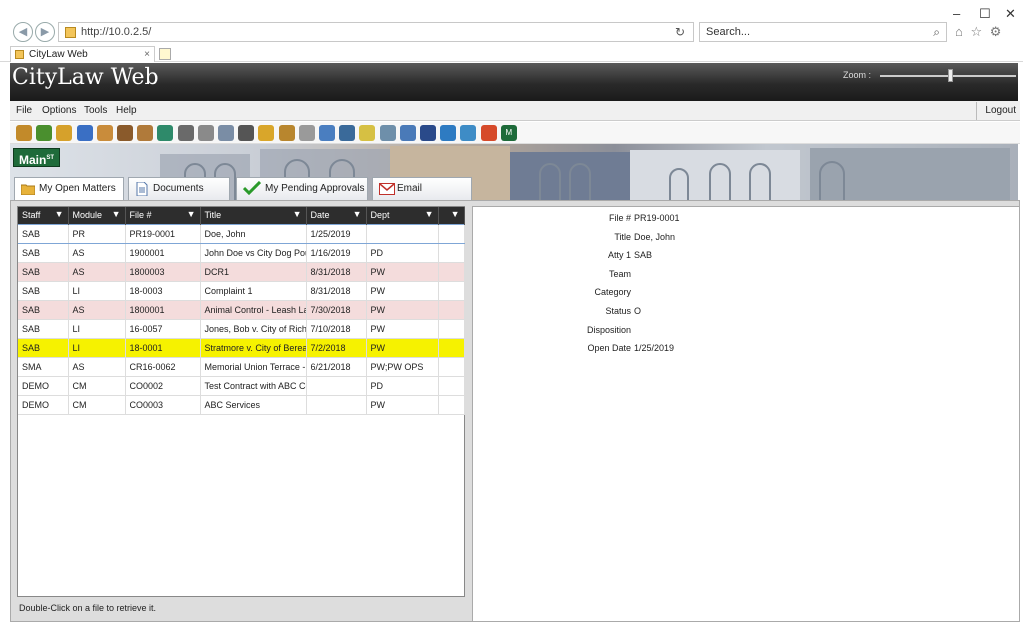 The image size is (1023, 623). What do you see at coordinates (45, 32) in the screenshot?
I see `forward-arrow-icon: ▶` at bounding box center [45, 32].